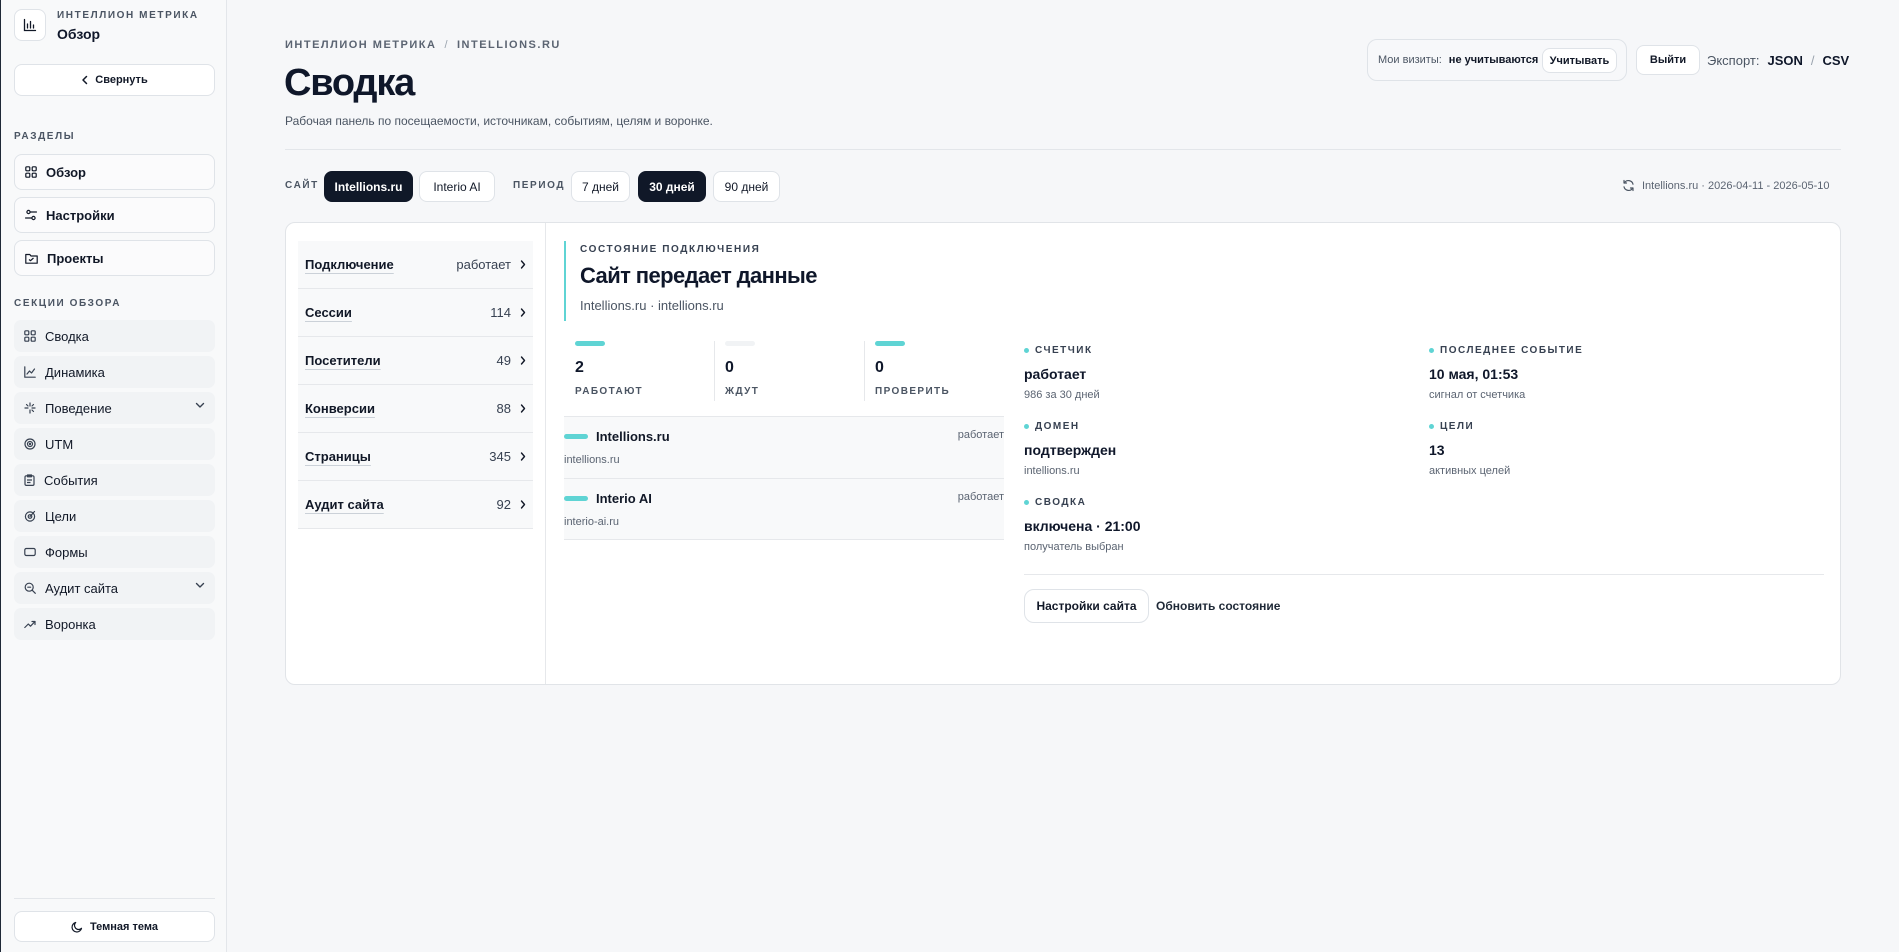  Describe the element at coordinates (415, 361) in the screenshot. I see `metric-row-visitors: Посетители 49` at that location.